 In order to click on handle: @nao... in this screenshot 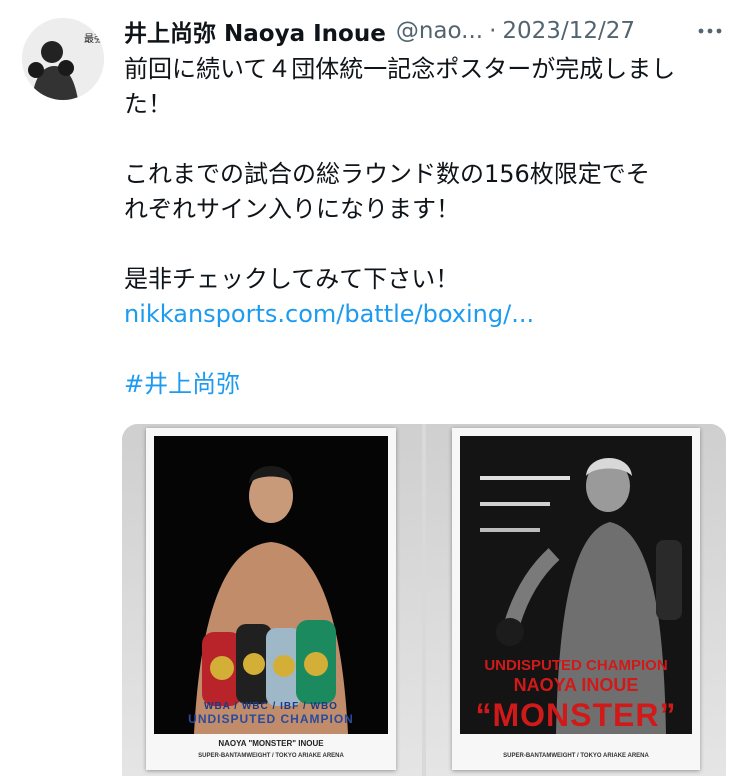, I will do `click(439, 31)`.